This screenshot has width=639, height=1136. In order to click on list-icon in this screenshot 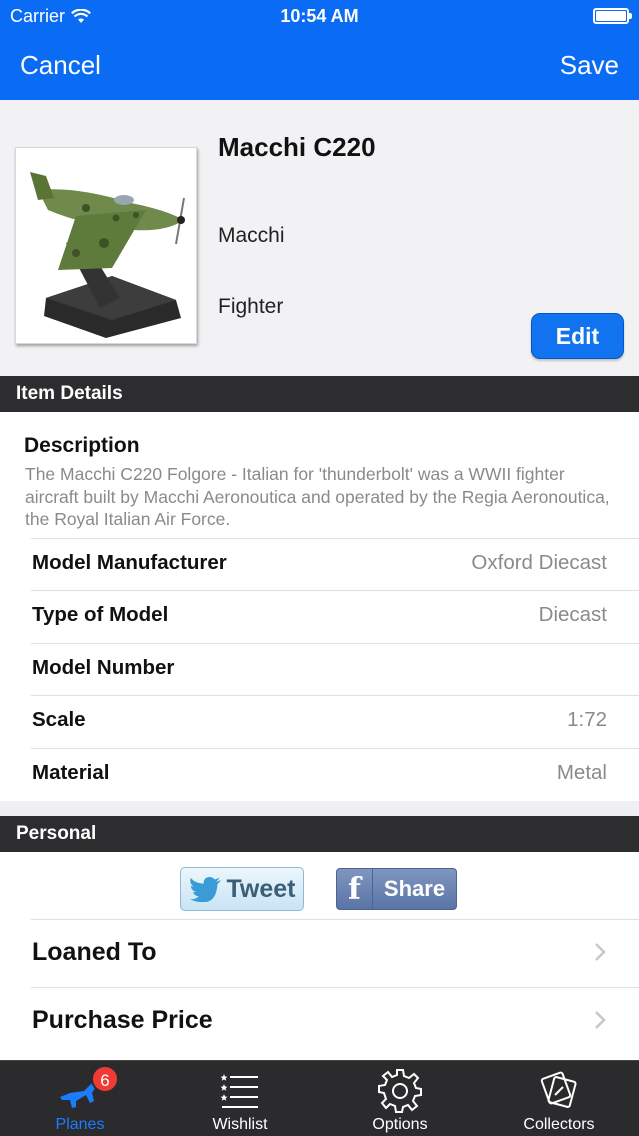, I will do `click(239, 1091)`.